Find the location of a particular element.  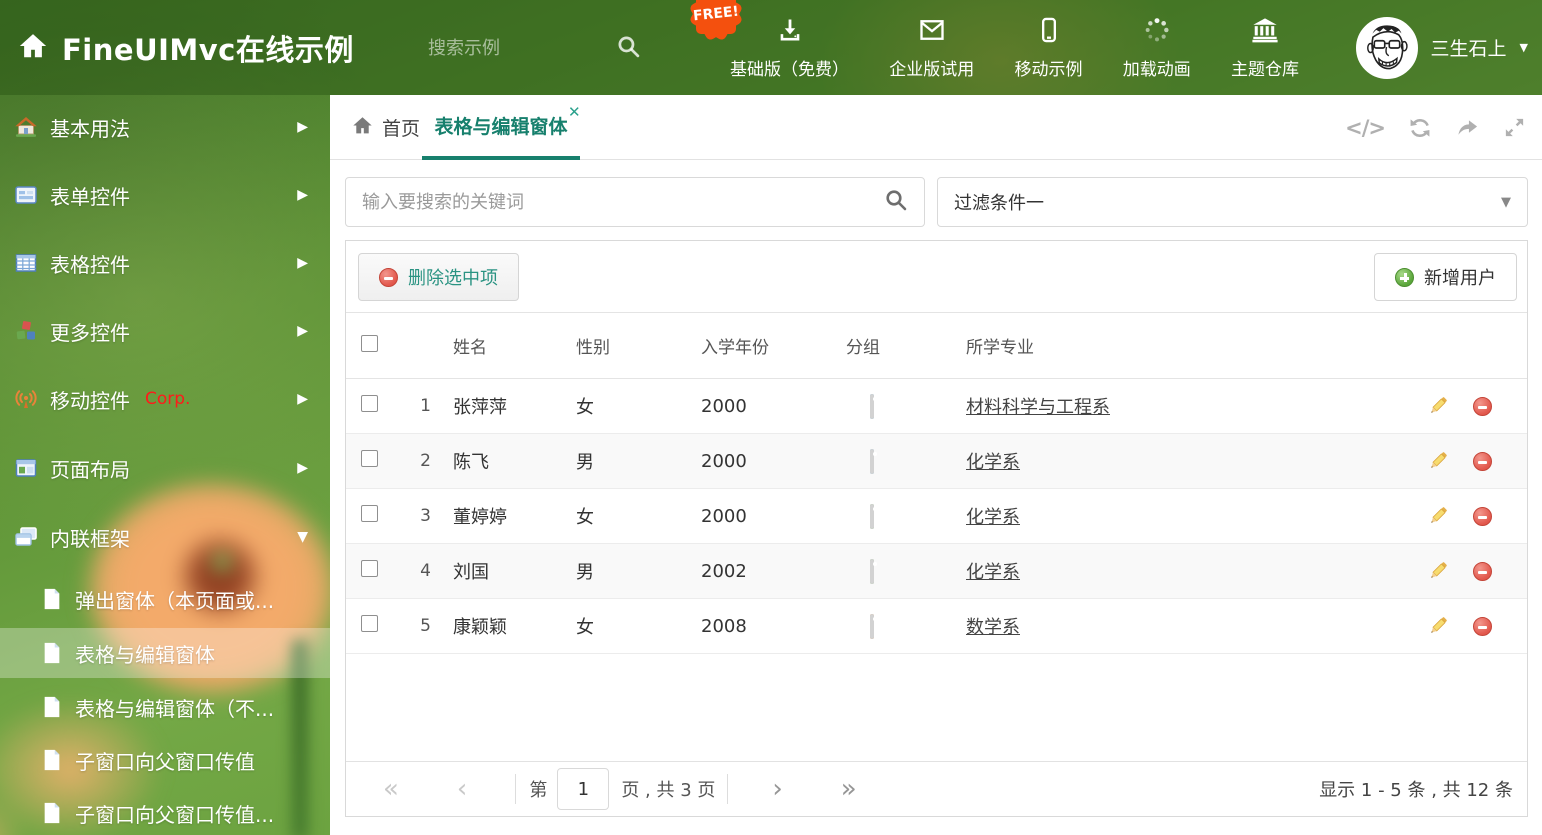

menu-item-label: 企业版试用 is located at coordinates (932, 69).